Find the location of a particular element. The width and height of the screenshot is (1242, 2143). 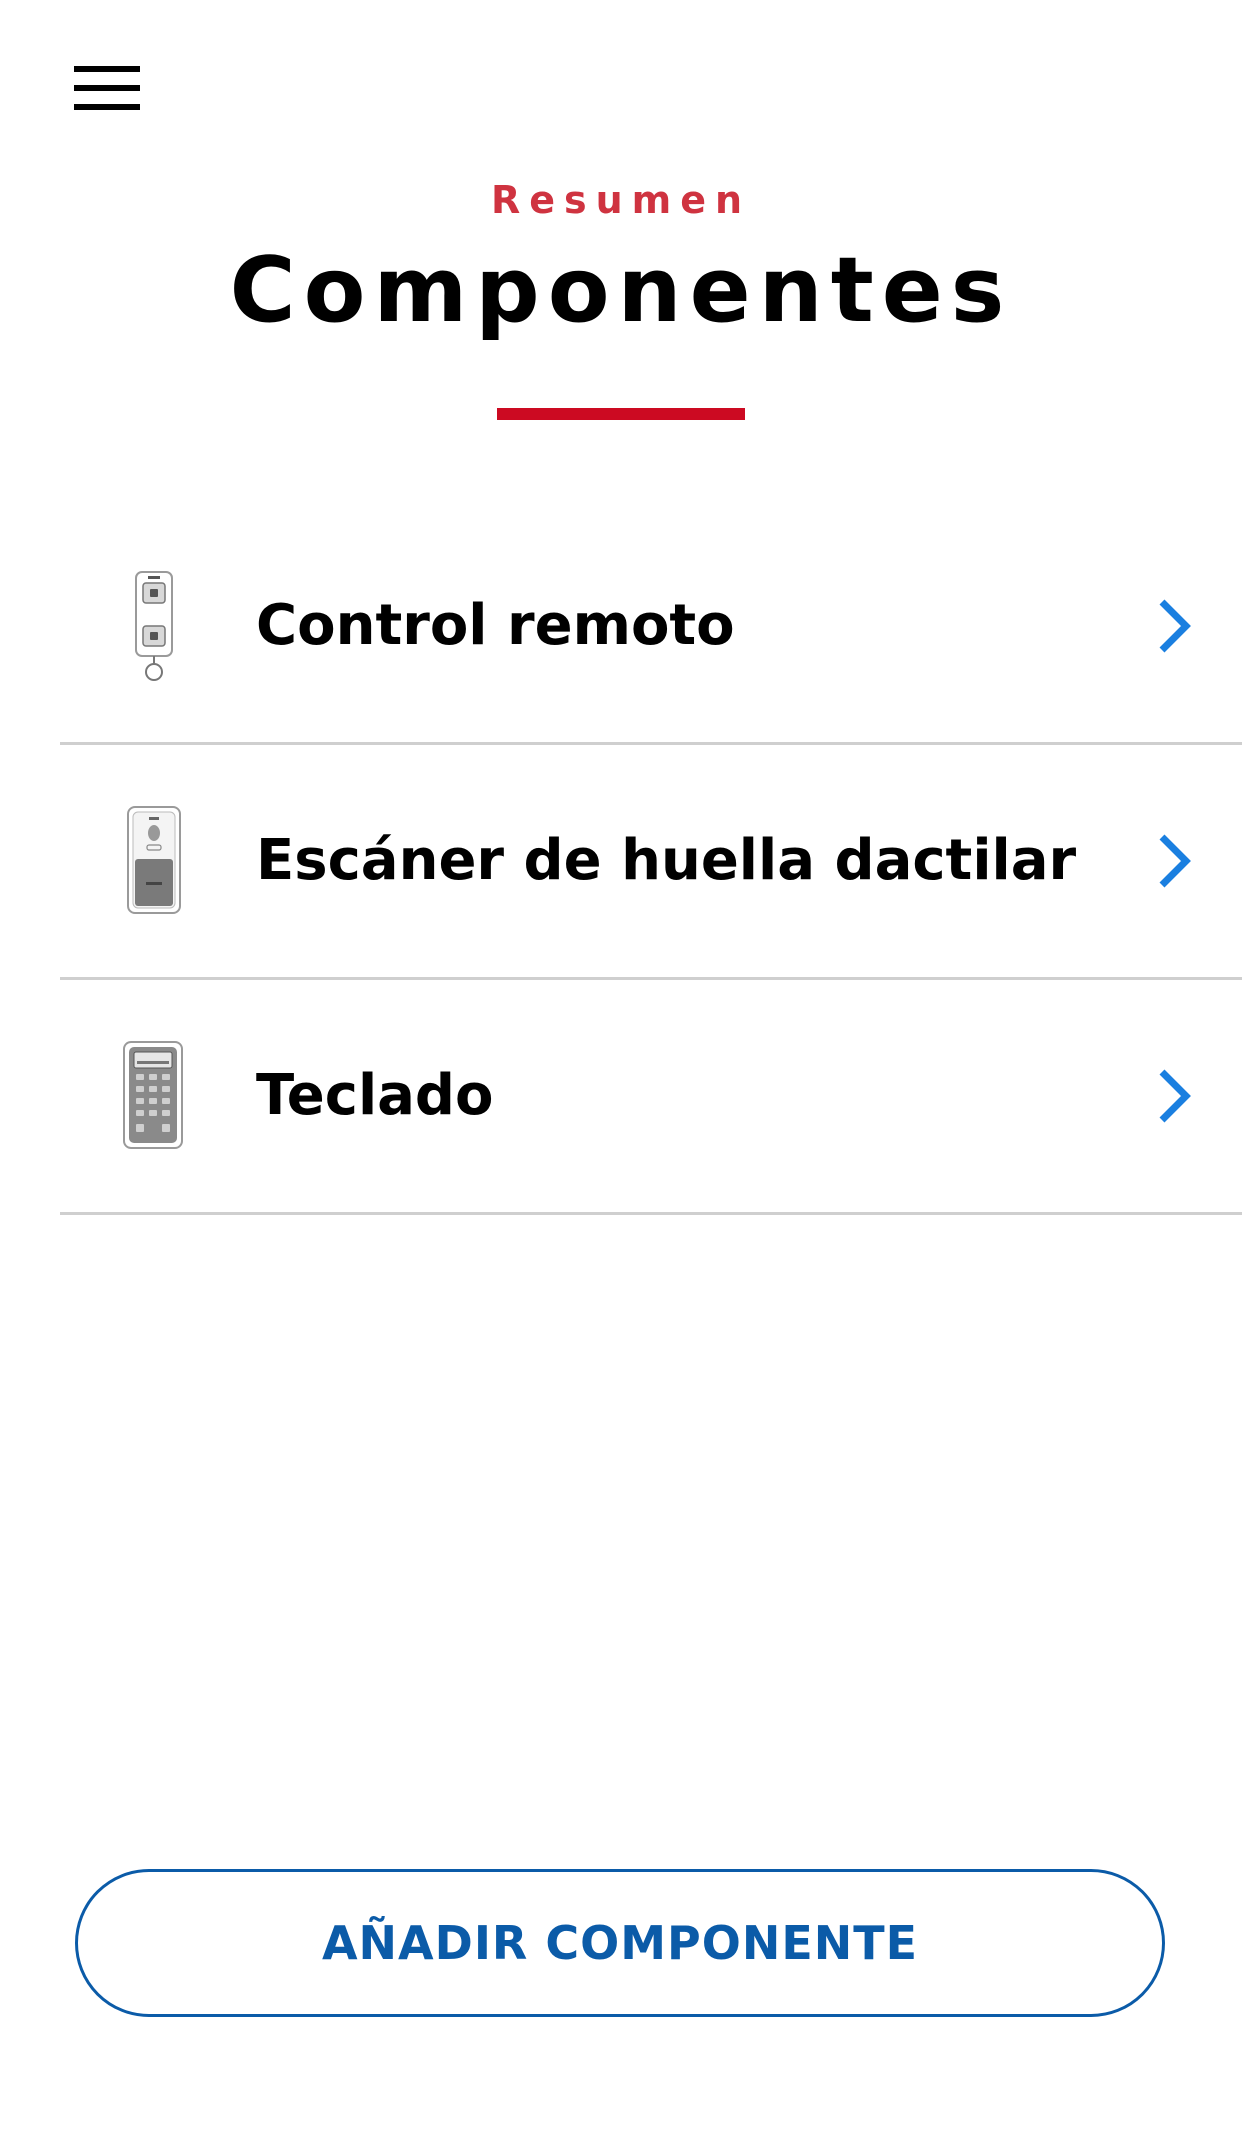

list-item-control-remoto: Control remoto is located at coordinates (651, 627).